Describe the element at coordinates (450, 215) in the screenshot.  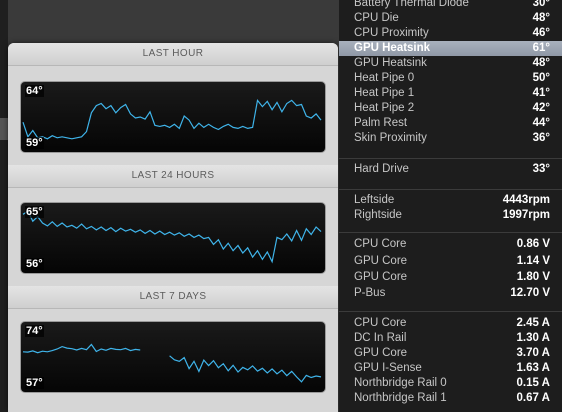
I see `sensor-row: Rightside 1997rpm` at that location.